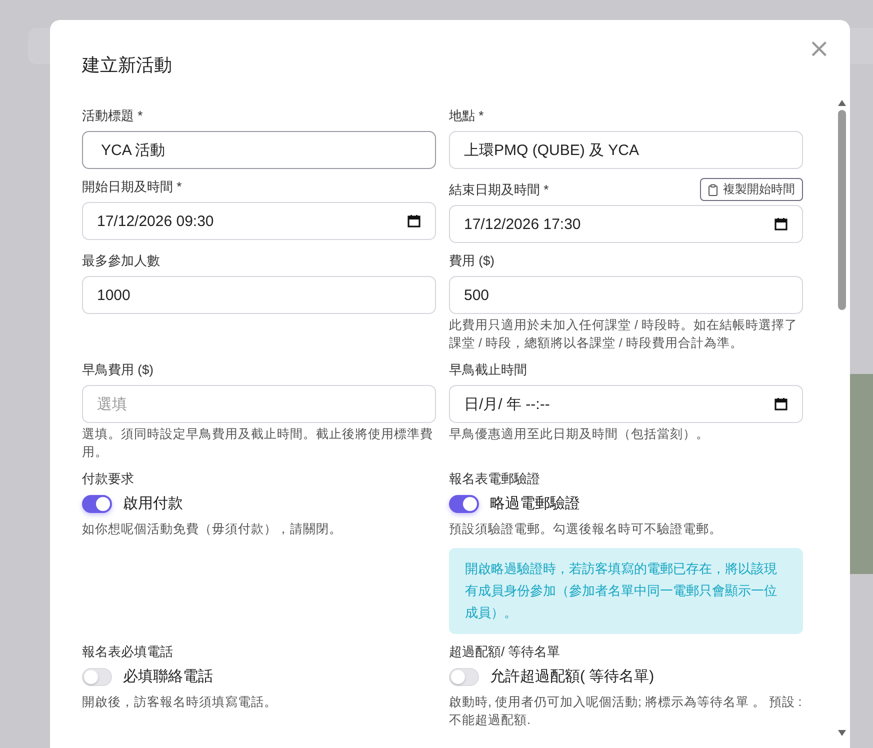 The height and width of the screenshot is (748, 873). Describe the element at coordinates (626, 711) in the screenshot. I see `help-text: 啟動時, 使用者仍可加入呢個活動; 將標示為等待名單 。 預設 : 不能超過配額.` at that location.